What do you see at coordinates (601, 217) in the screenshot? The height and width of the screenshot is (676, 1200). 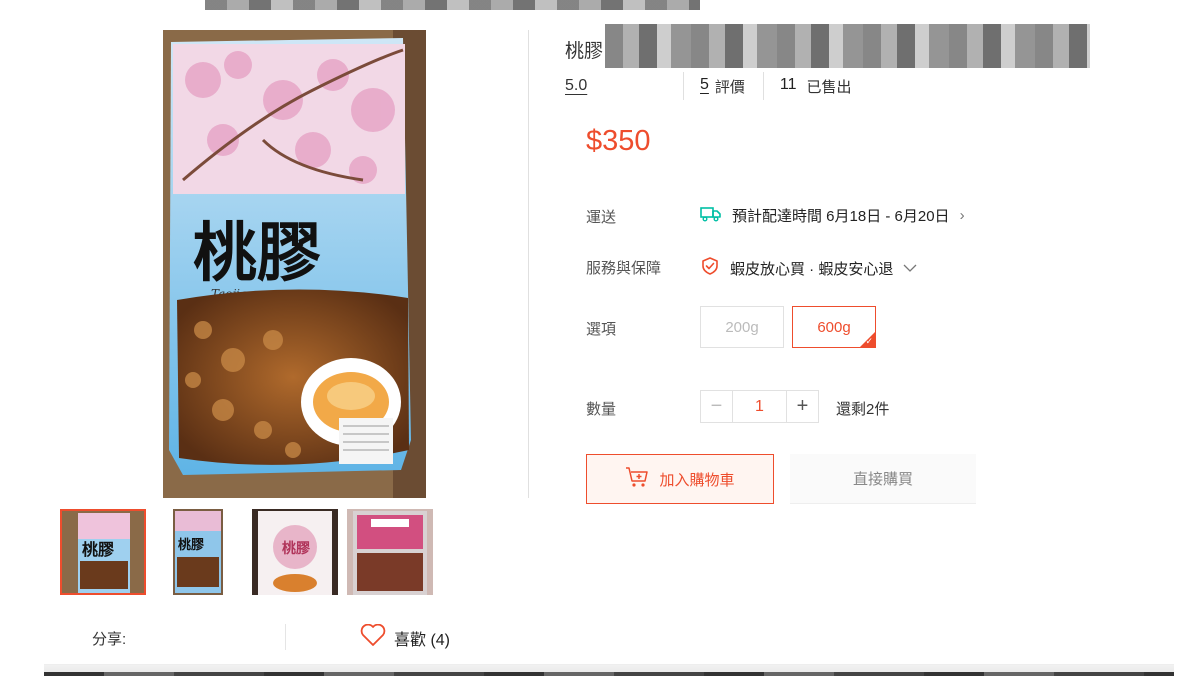 I see `shipping-label: 運送` at bounding box center [601, 217].